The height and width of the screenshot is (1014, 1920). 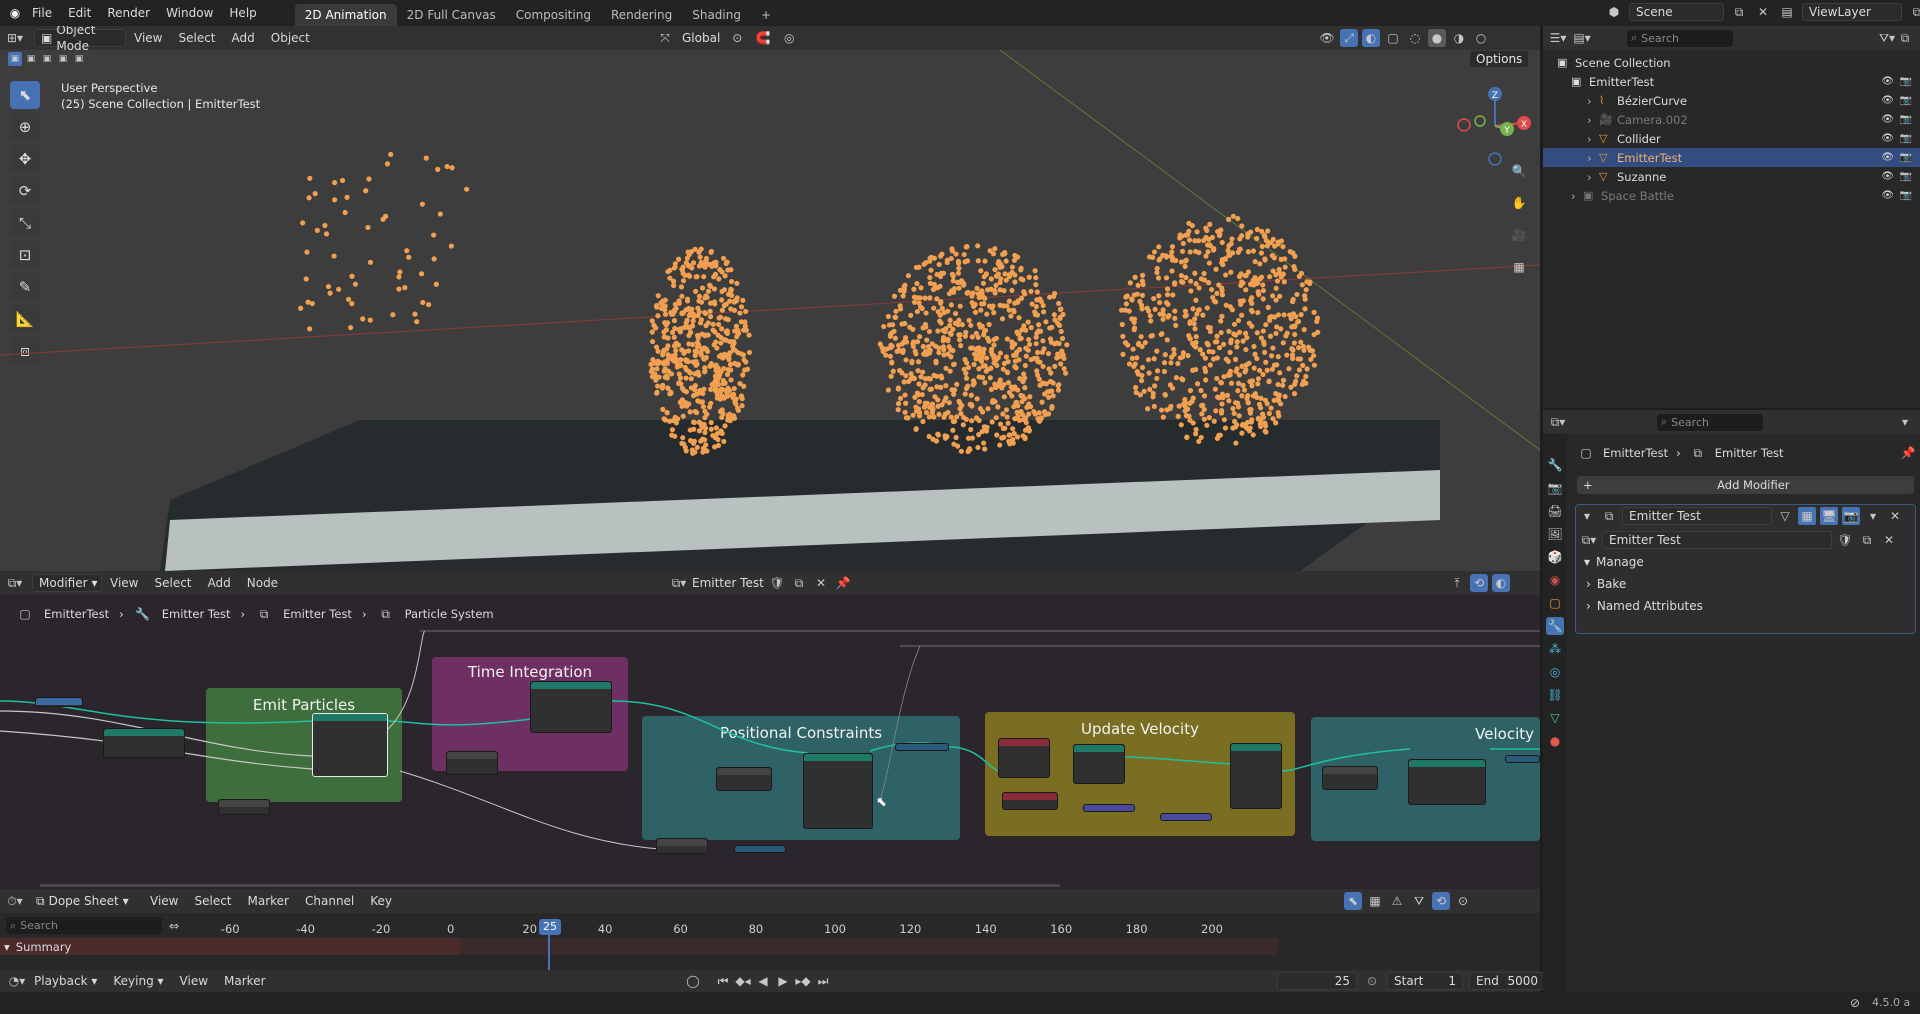 I want to click on outliner-item: › ▽ EmitterTest 👁 📷, so click(x=1731, y=157).